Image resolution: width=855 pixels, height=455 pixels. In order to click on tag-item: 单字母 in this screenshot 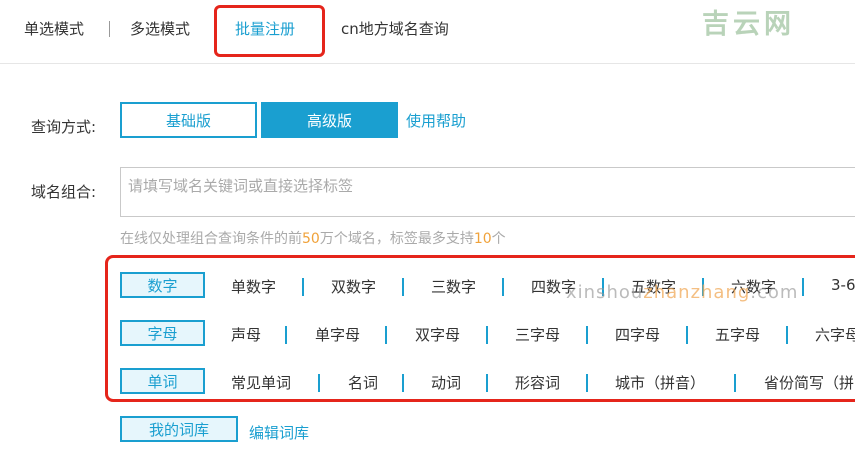, I will do `click(337, 334)`.